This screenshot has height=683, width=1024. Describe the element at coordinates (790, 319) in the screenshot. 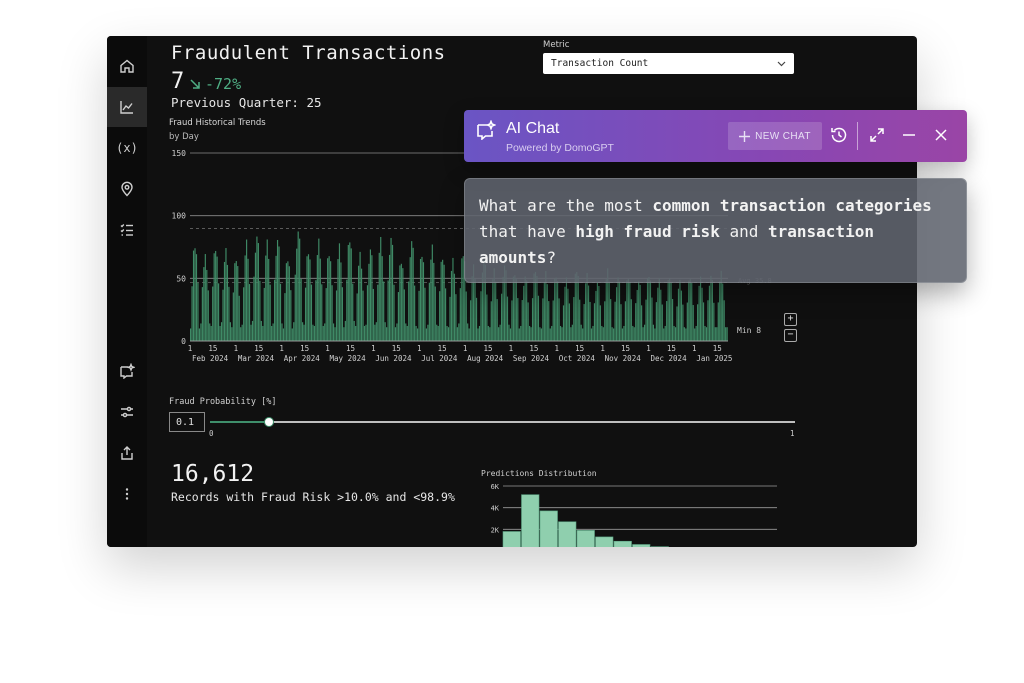

I see `zoom-in-button: +` at that location.